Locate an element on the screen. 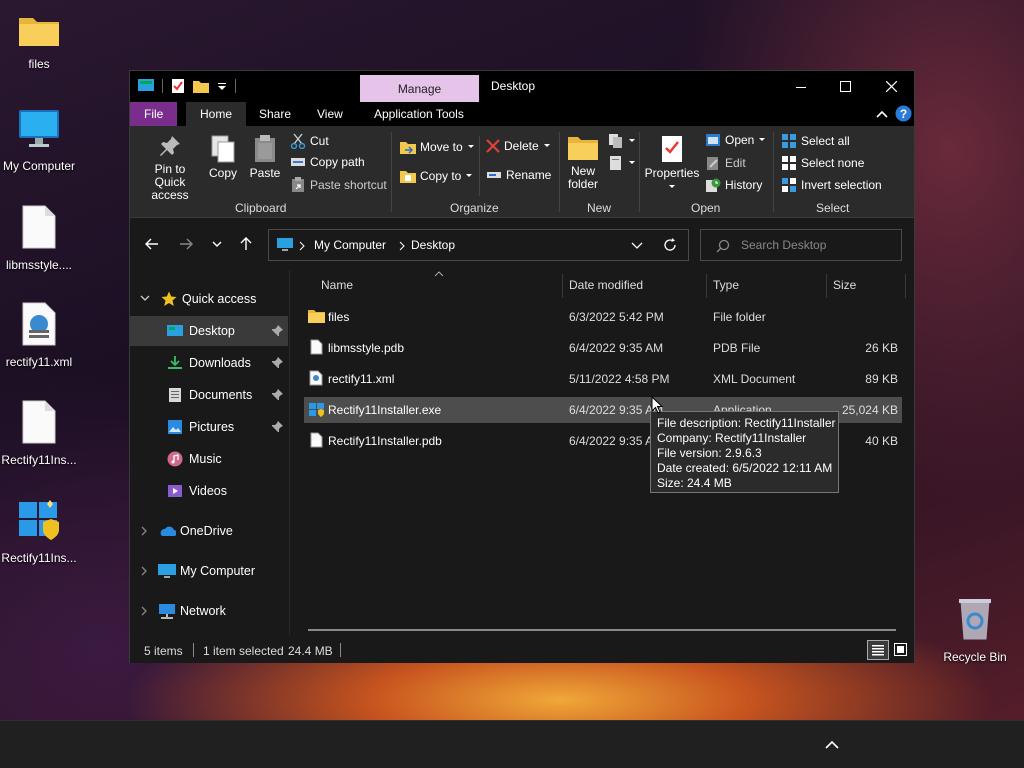 This screenshot has width=1024, height=768. file-size: 89 KB is located at coordinates (881, 379).